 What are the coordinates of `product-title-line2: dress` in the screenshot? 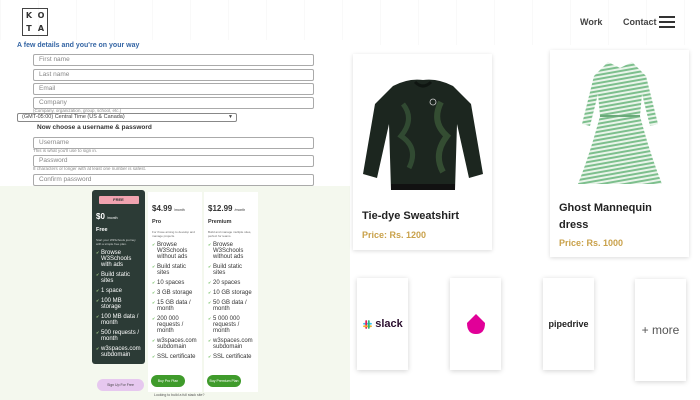 It's located at (574, 225).